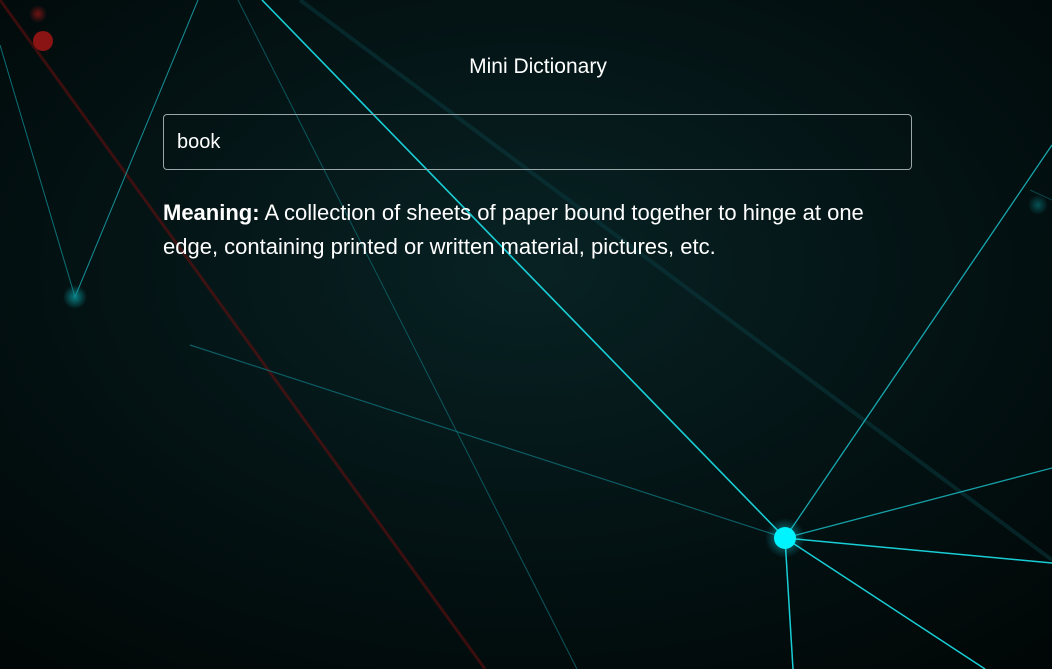 Image resolution: width=1052 pixels, height=669 pixels. Describe the element at coordinates (537, 142) in the screenshot. I see `word-search-input` at that location.